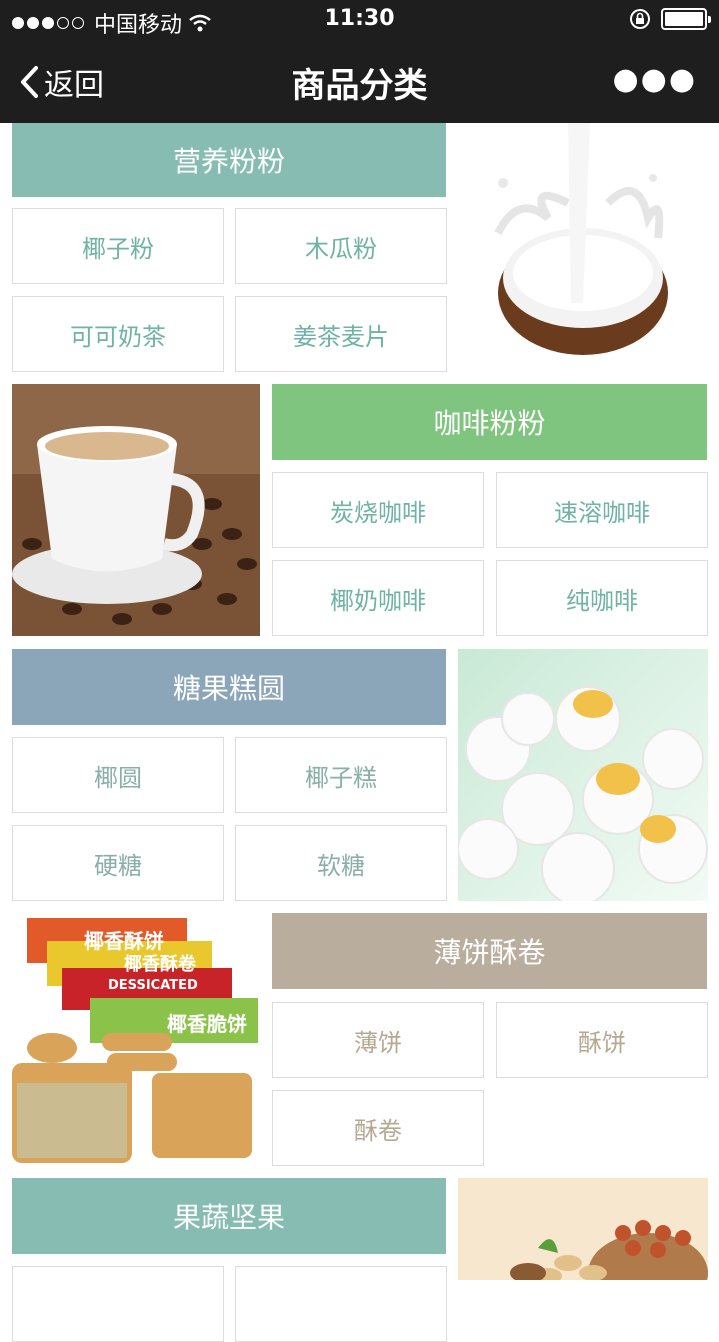 The height and width of the screenshot is (1342, 719). Describe the element at coordinates (378, 598) in the screenshot. I see `category-item: 椰奶咖啡` at that location.